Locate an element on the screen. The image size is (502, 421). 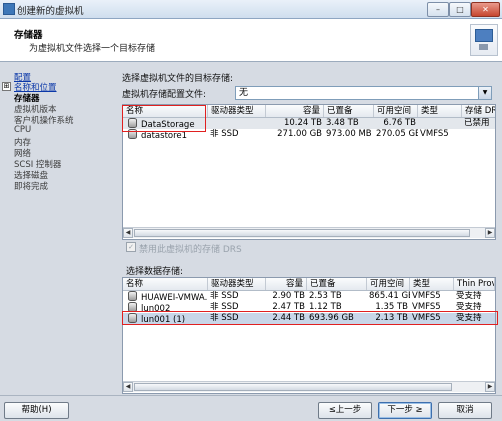
app-icon is located at coordinates (9, 9).